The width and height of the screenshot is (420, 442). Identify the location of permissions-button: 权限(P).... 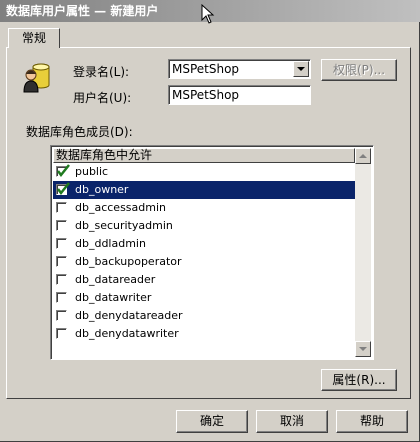
(359, 70).